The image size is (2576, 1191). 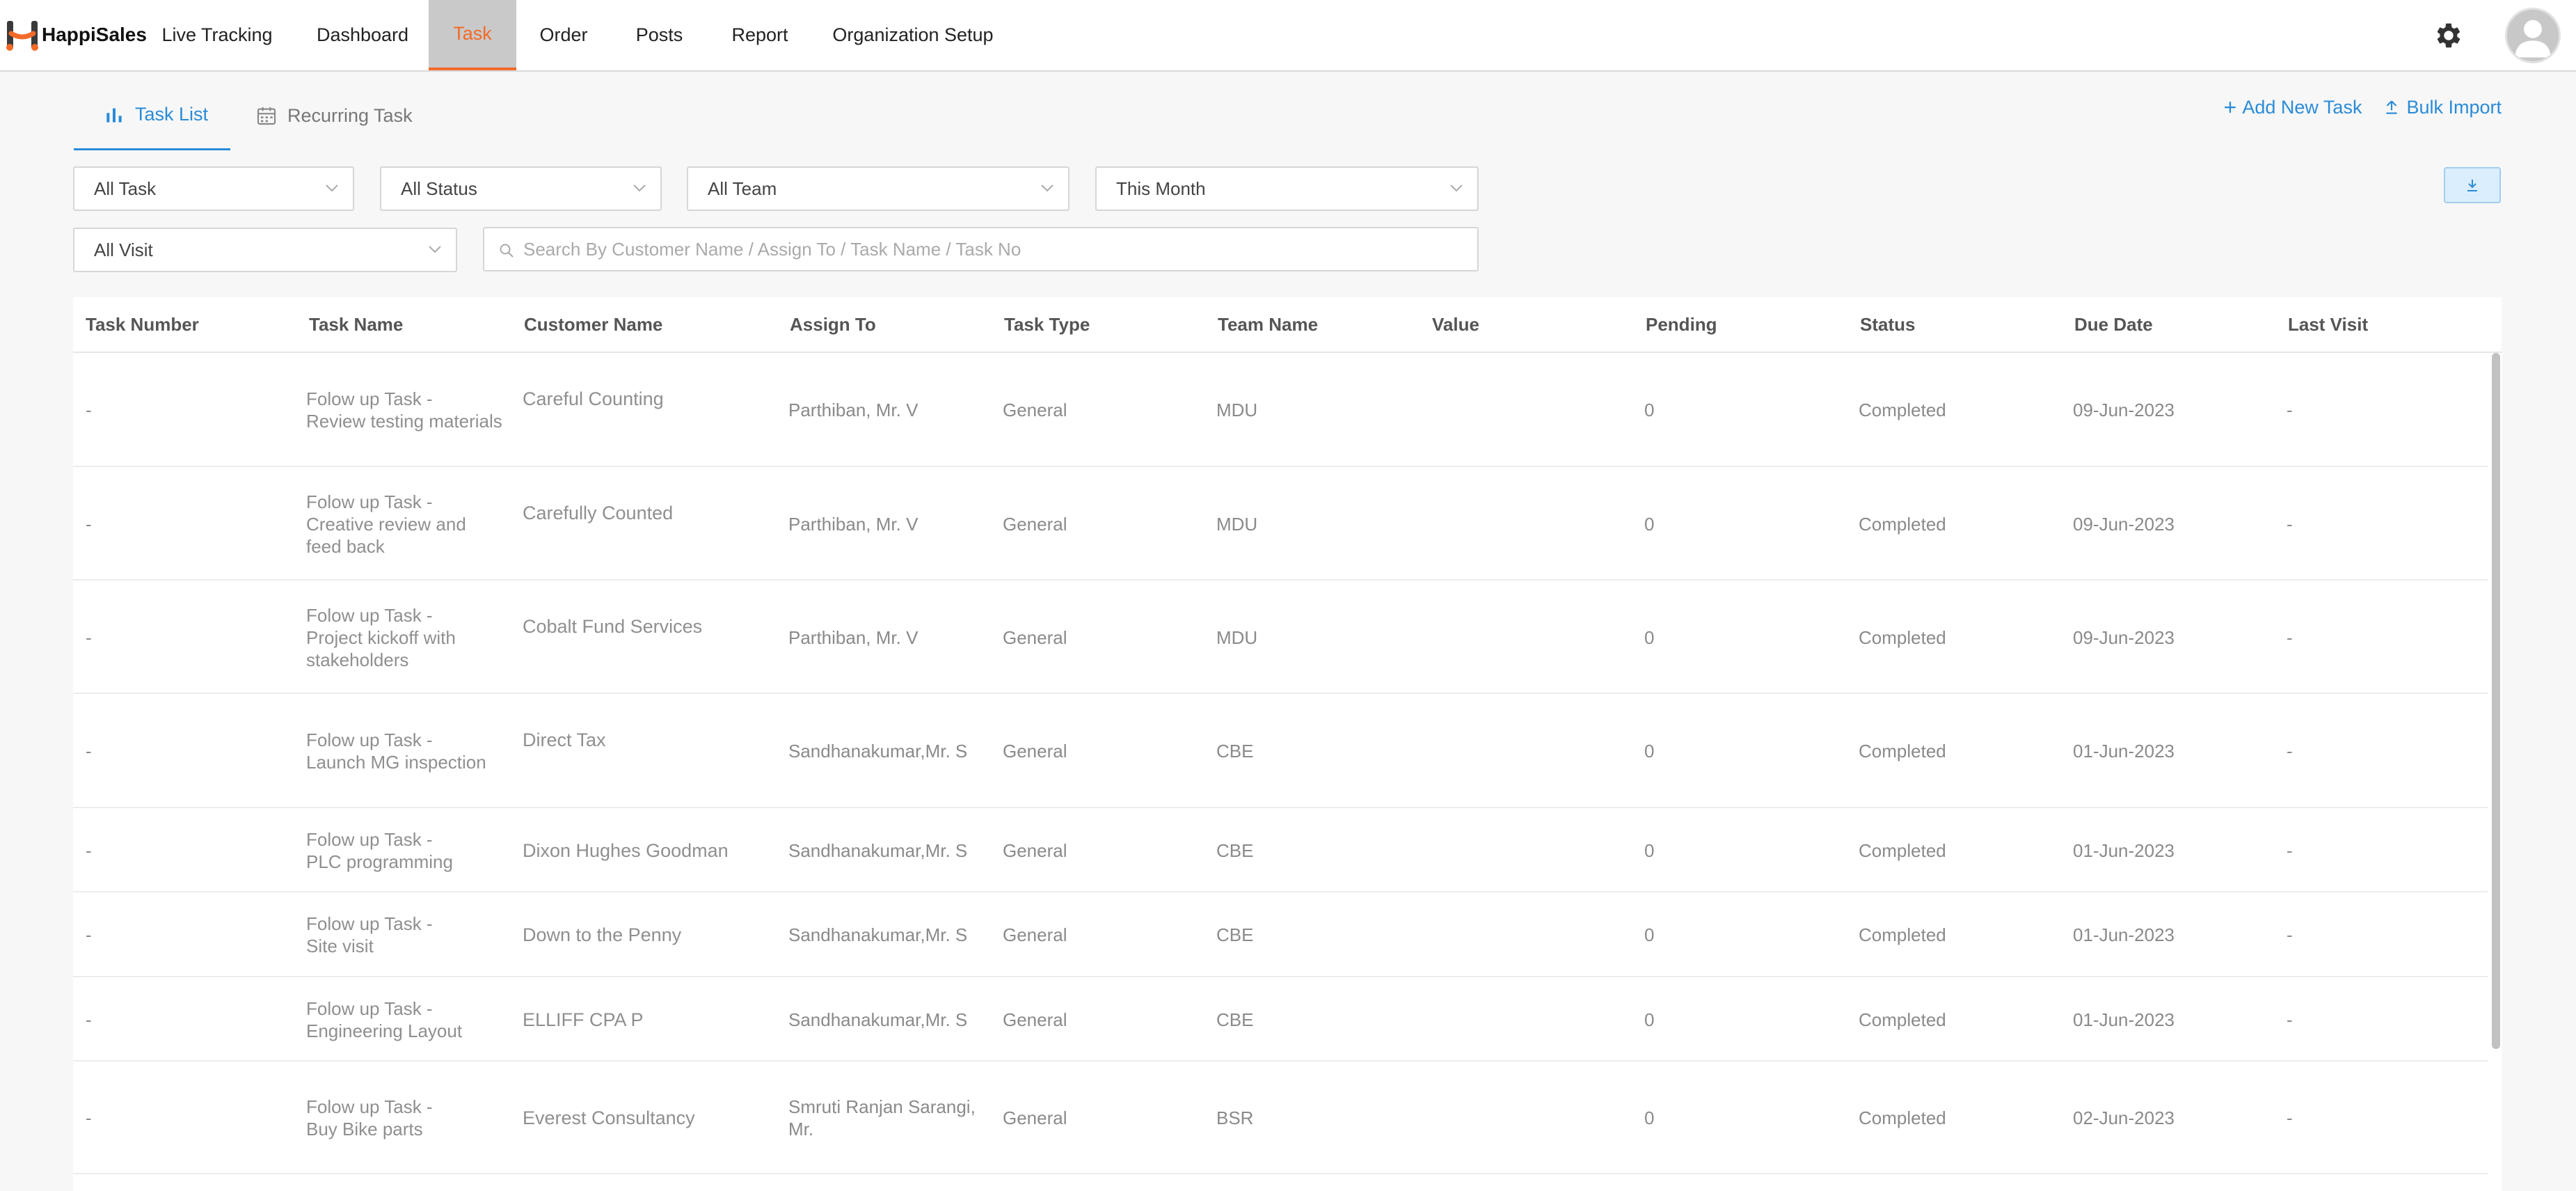 I want to click on cell-line: Launch MG inspection, so click(x=396, y=762).